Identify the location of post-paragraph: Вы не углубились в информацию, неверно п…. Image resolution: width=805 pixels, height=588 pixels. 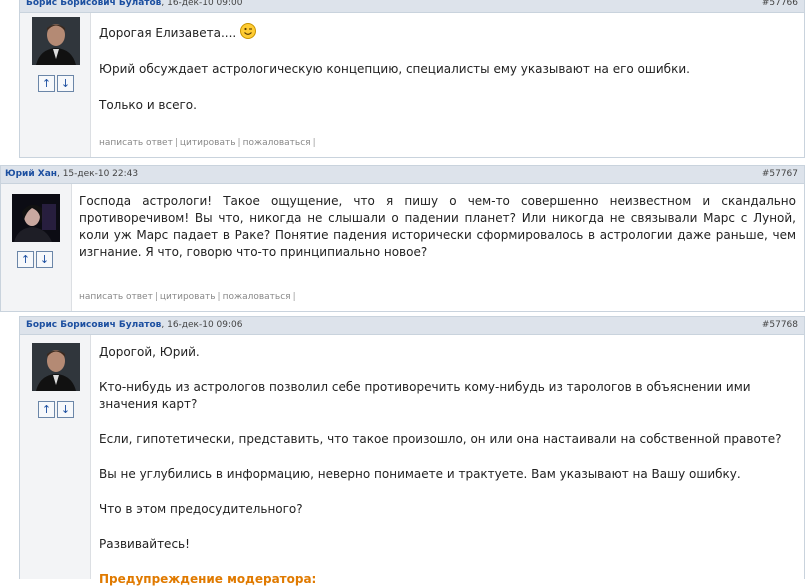
(420, 474).